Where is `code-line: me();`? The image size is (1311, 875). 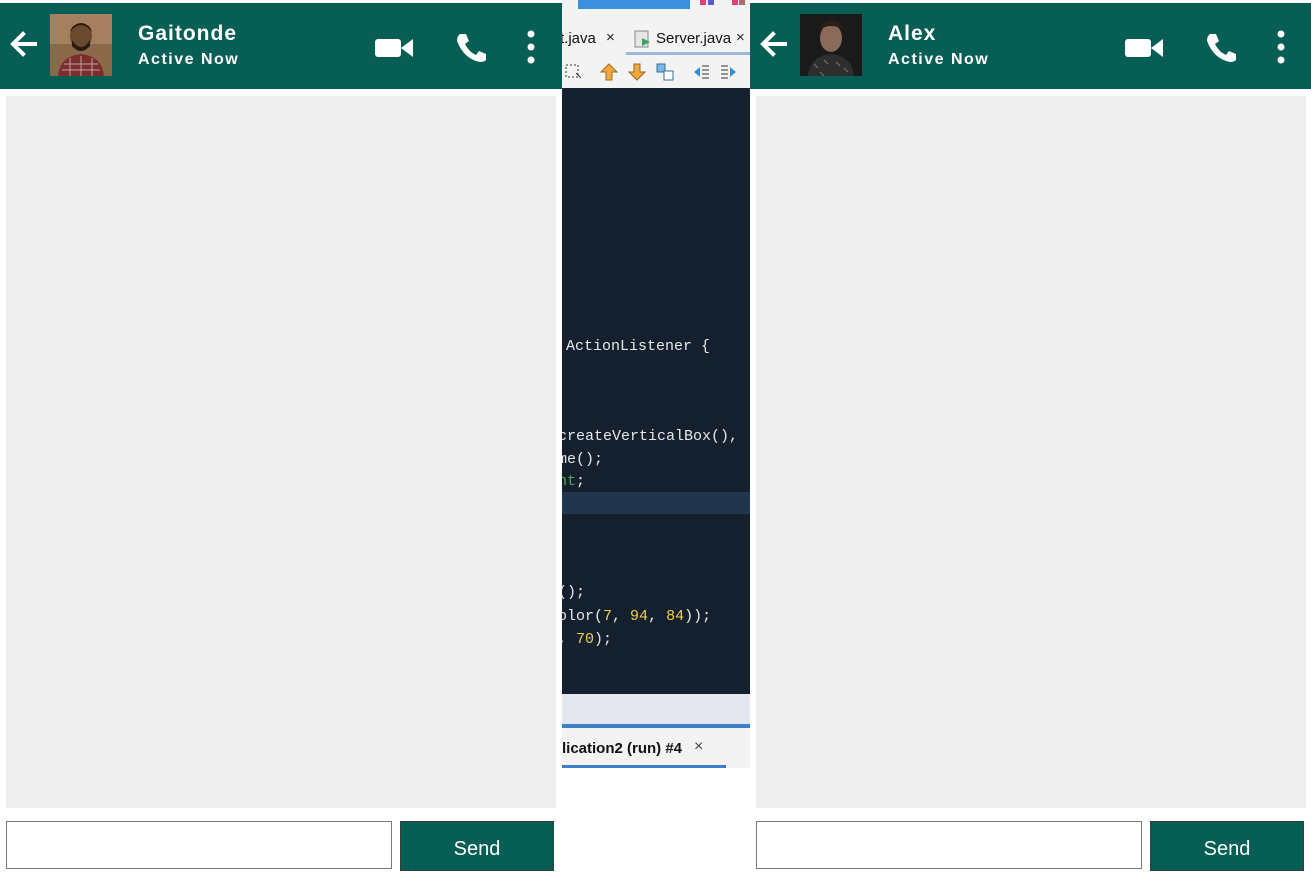
code-line: me(); is located at coordinates (583, 459).